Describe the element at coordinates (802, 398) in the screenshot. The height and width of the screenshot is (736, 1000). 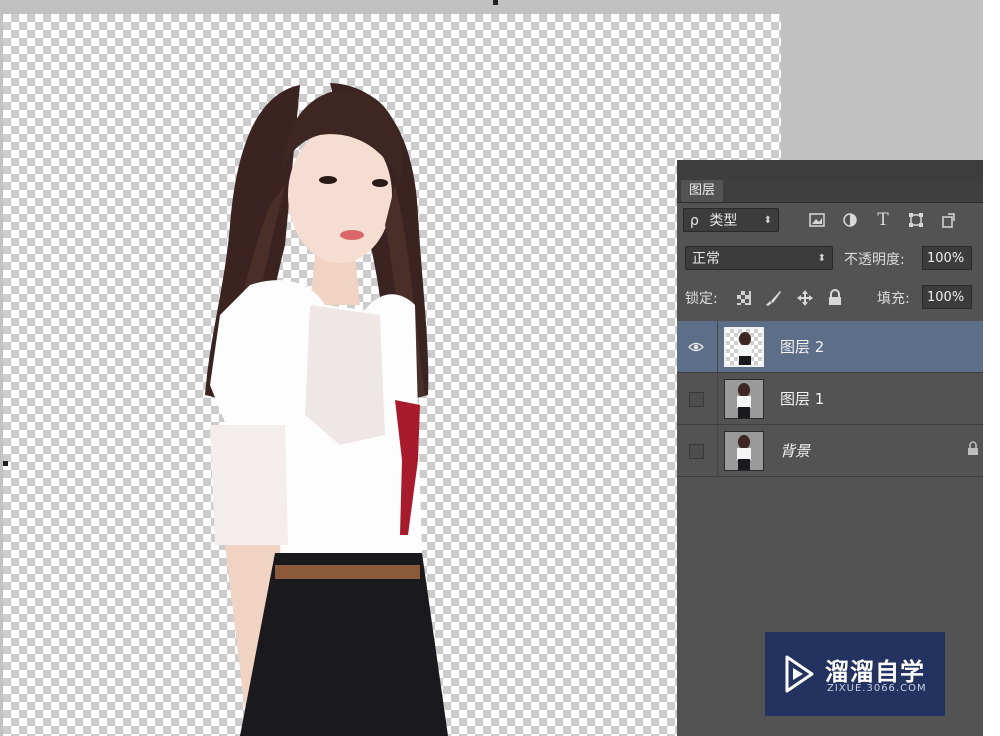
I see `layer-name: 图层 1` at that location.